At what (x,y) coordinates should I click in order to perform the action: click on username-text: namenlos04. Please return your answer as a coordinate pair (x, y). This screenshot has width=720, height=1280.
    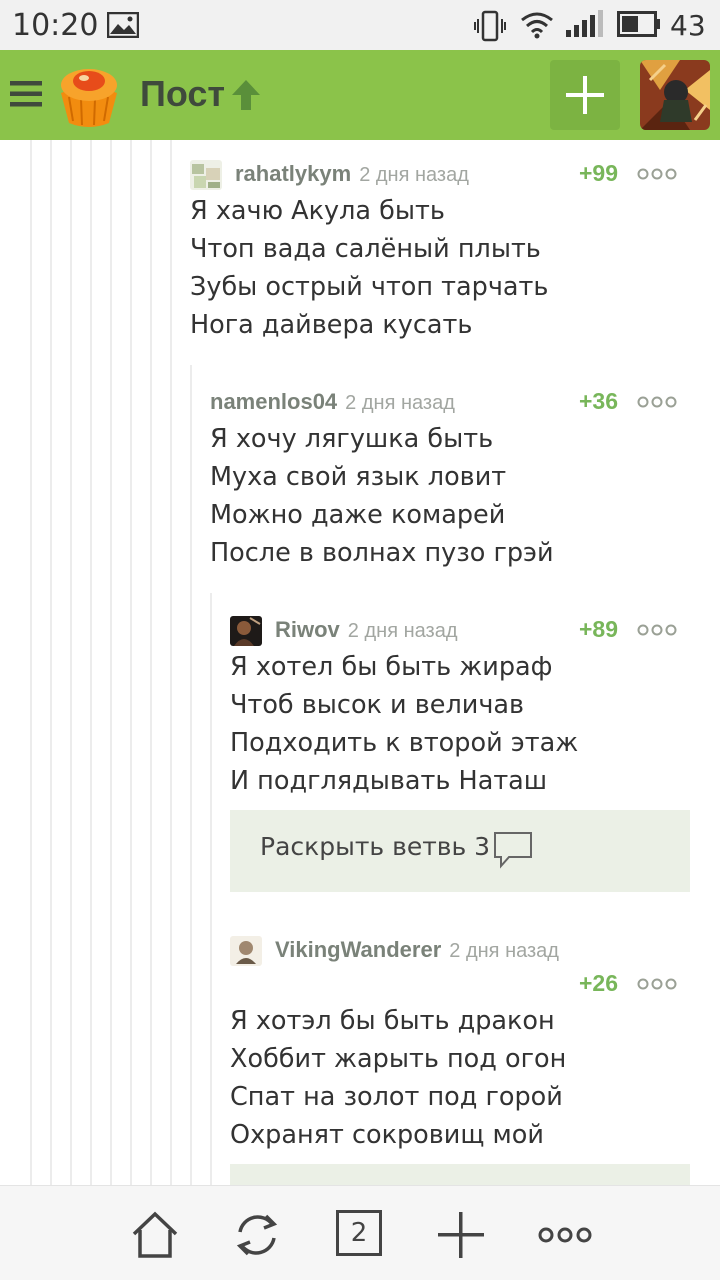
    Looking at the image, I should click on (273, 401).